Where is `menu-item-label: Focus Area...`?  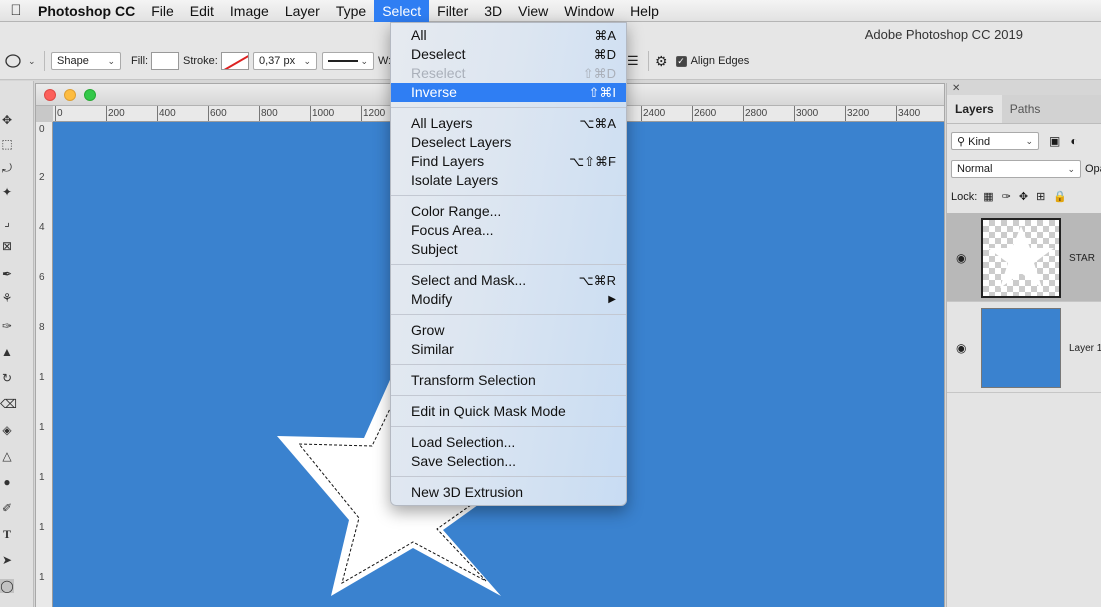 menu-item-label: Focus Area... is located at coordinates (452, 230).